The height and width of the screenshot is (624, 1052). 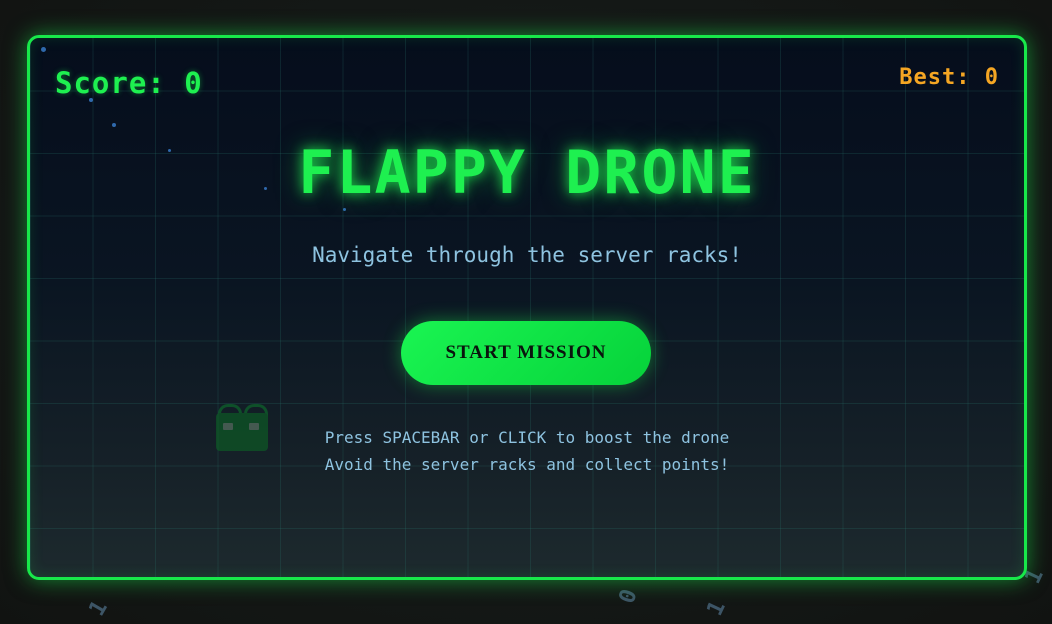 I want to click on game-subtitle: Navigate through the server racks!, so click(x=527, y=255).